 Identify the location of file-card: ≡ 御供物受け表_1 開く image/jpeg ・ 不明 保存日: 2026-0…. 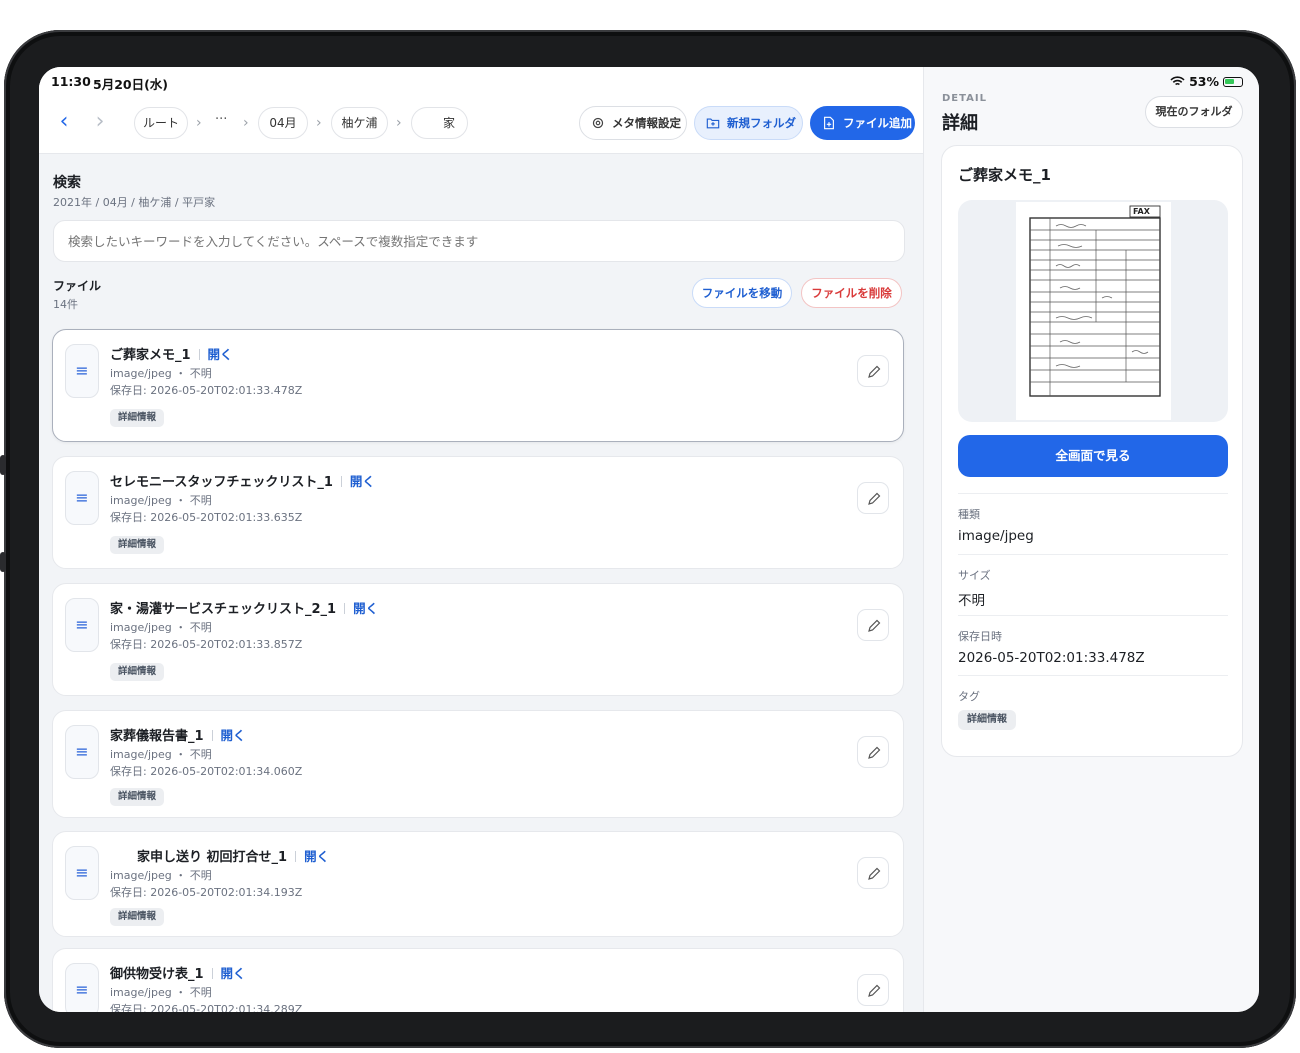
(478, 980).